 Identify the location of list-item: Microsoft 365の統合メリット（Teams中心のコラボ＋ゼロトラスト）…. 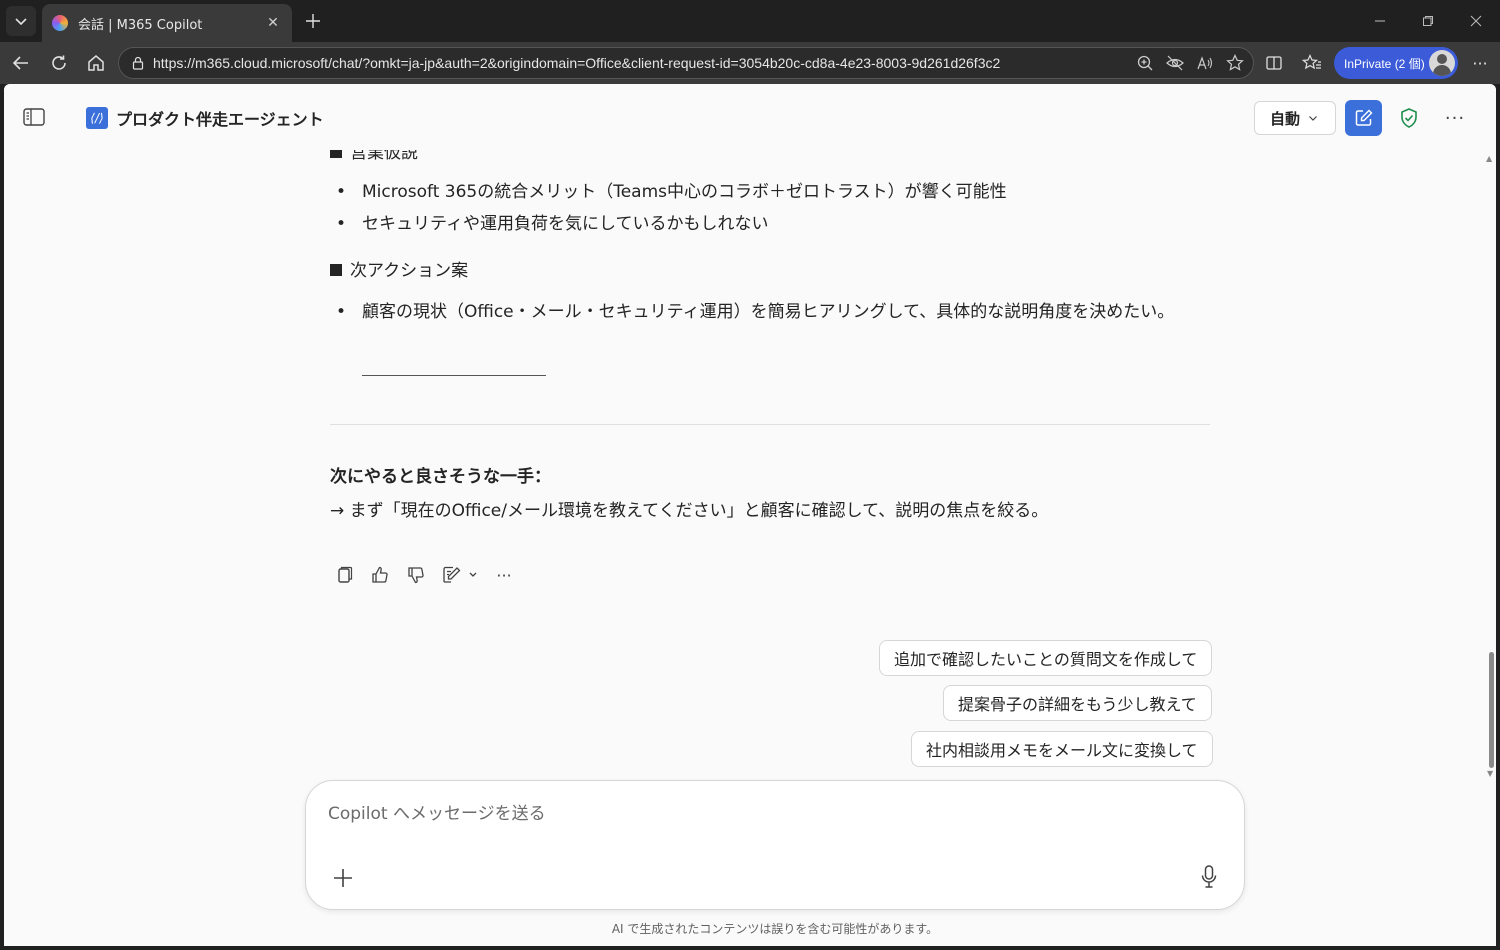
(671, 192).